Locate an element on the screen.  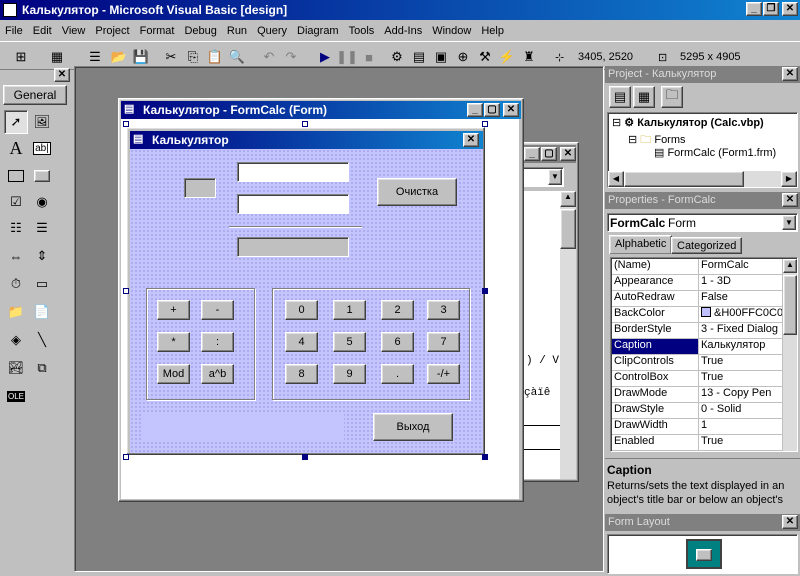
op-button: a^b is located at coordinates (217, 374).